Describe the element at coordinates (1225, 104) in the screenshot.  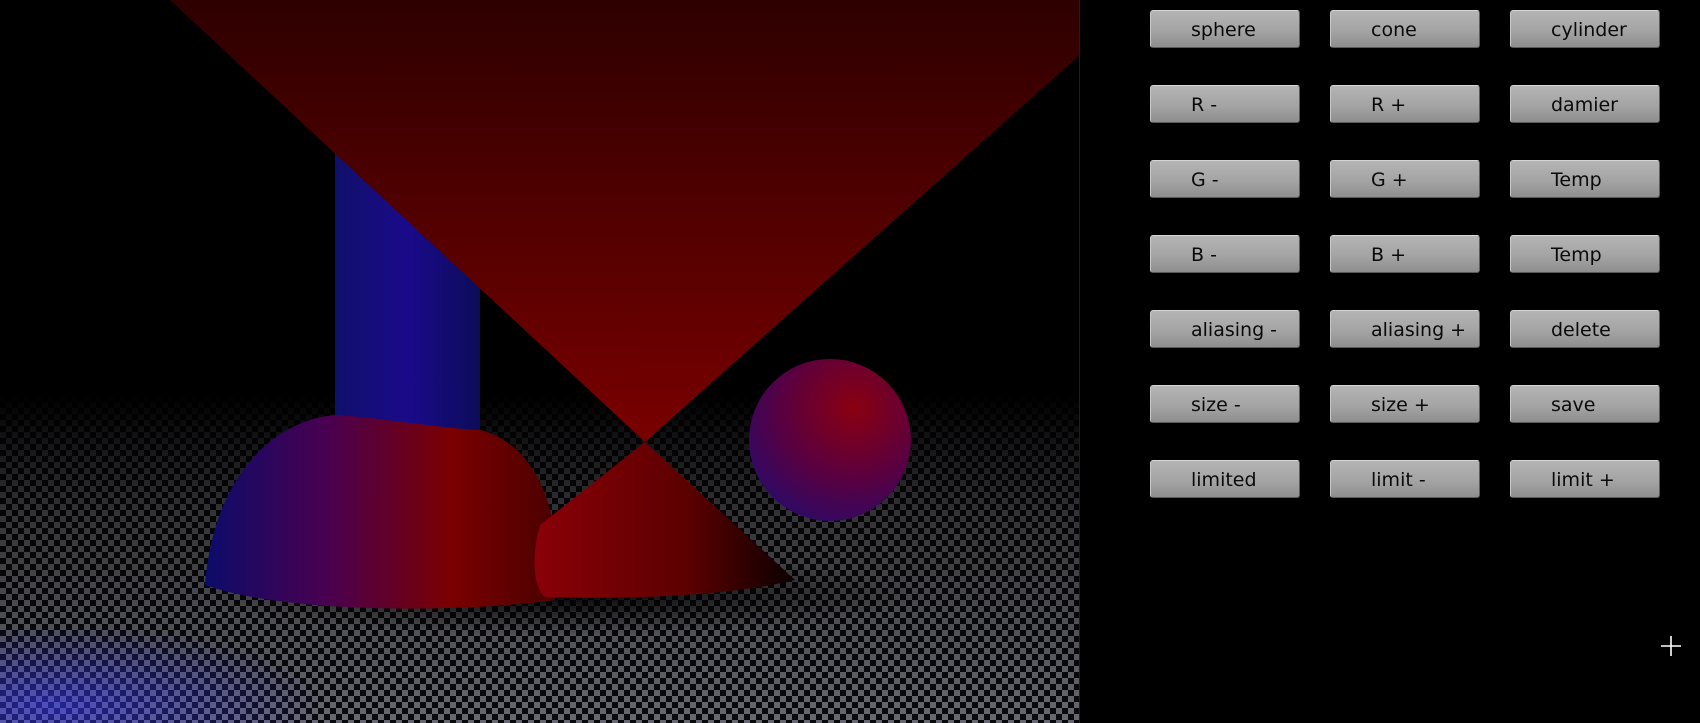
I see `r-minus-button: R -` at that location.